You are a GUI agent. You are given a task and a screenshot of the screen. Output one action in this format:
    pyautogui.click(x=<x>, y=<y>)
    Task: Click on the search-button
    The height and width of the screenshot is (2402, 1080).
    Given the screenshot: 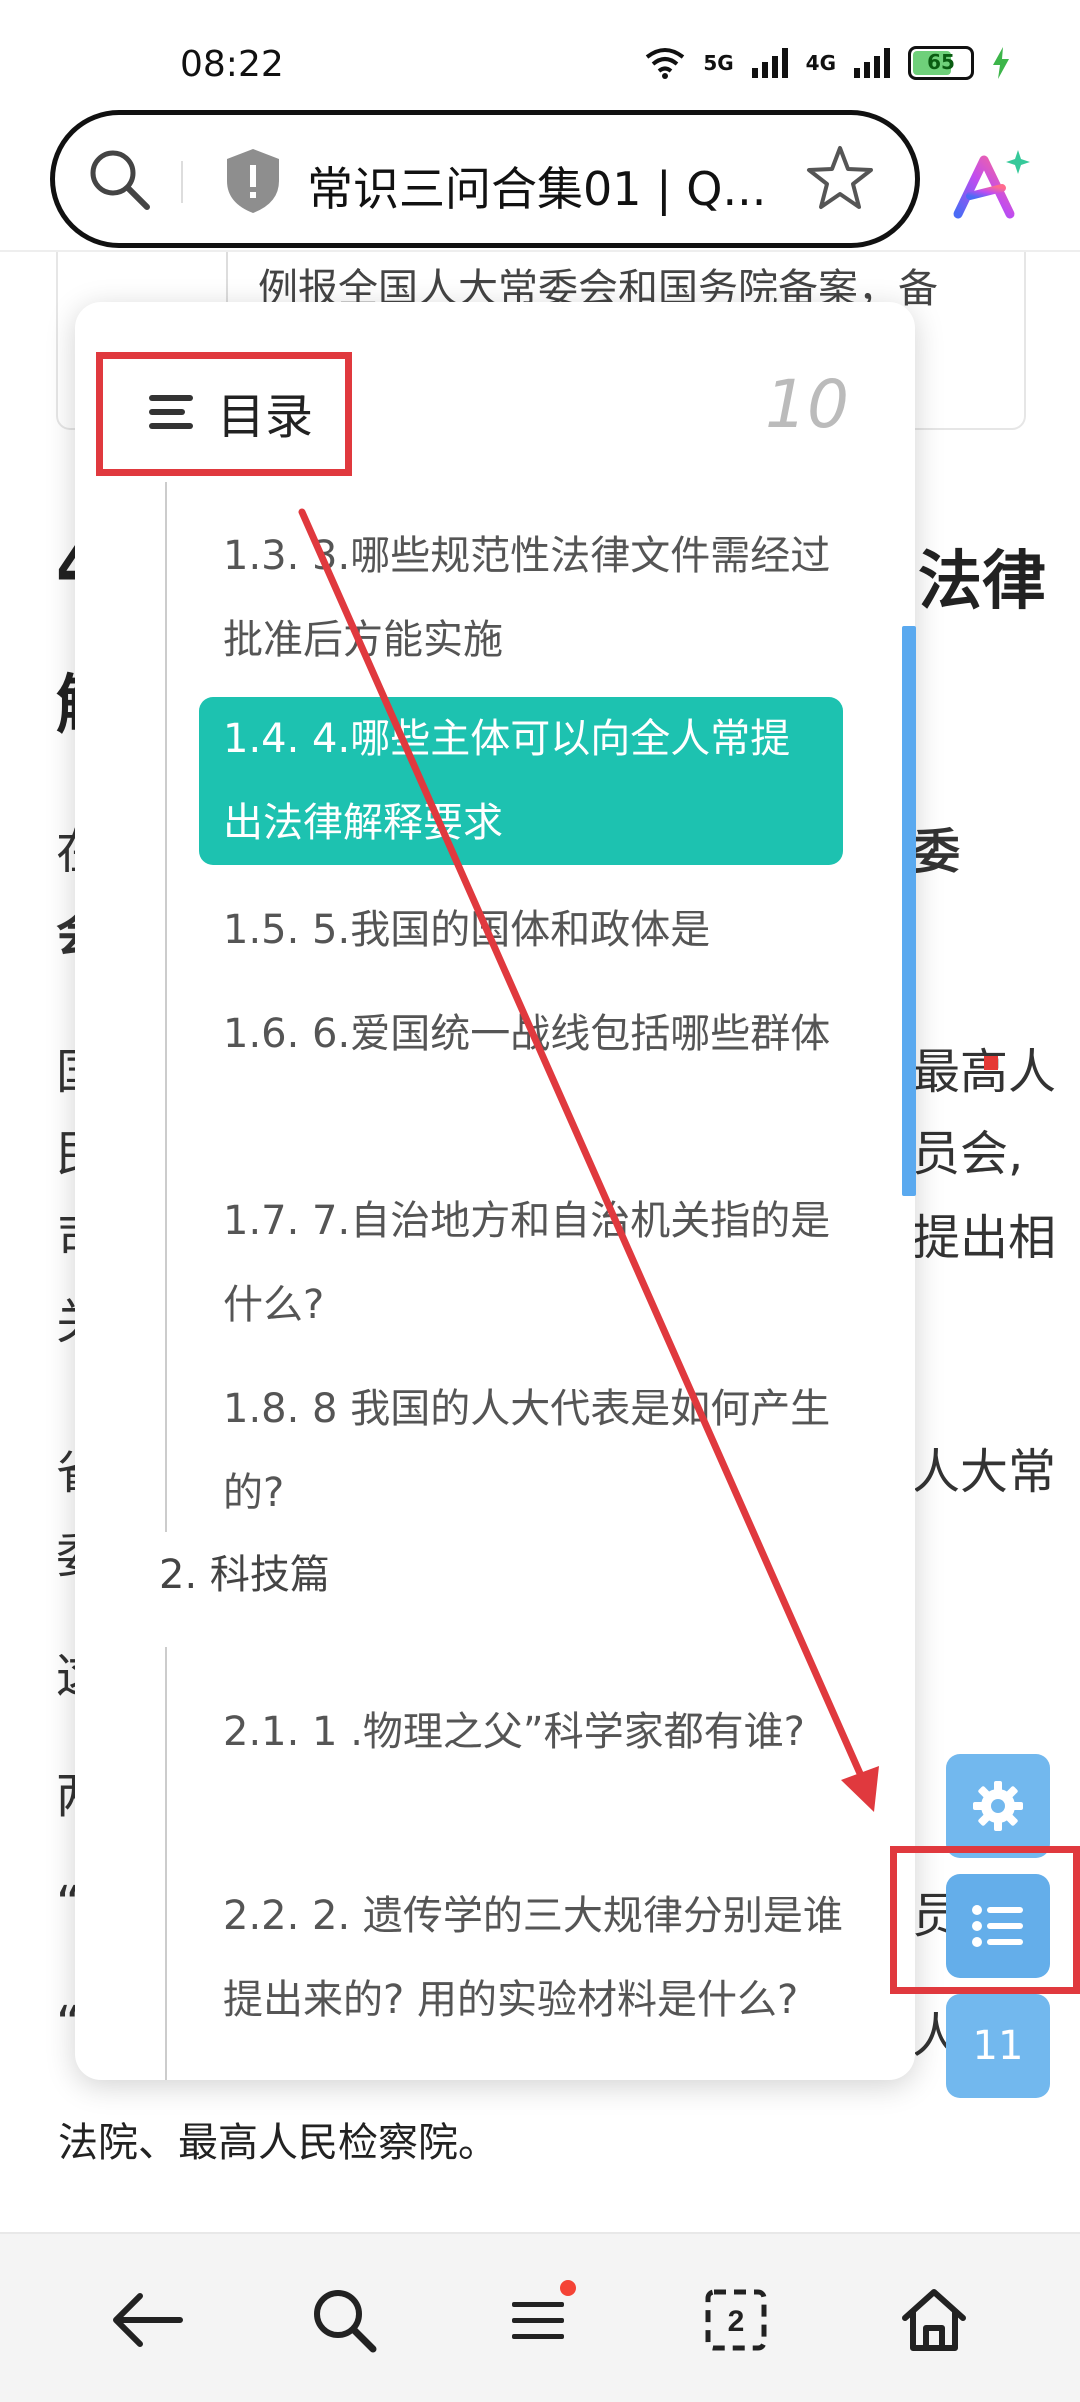 What is the action you would take?
    pyautogui.click(x=344, y=2320)
    